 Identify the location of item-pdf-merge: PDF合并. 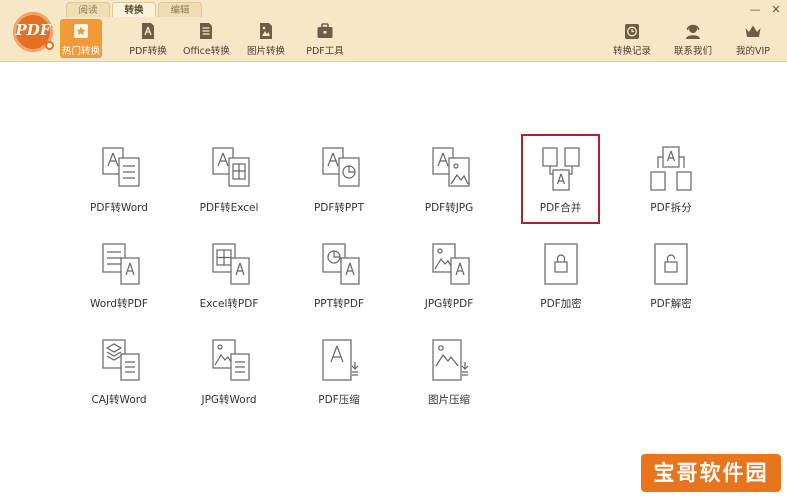
(560, 179).